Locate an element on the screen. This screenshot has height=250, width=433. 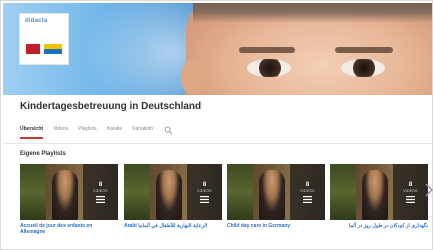
banner-eye-right is located at coordinates (363, 68).